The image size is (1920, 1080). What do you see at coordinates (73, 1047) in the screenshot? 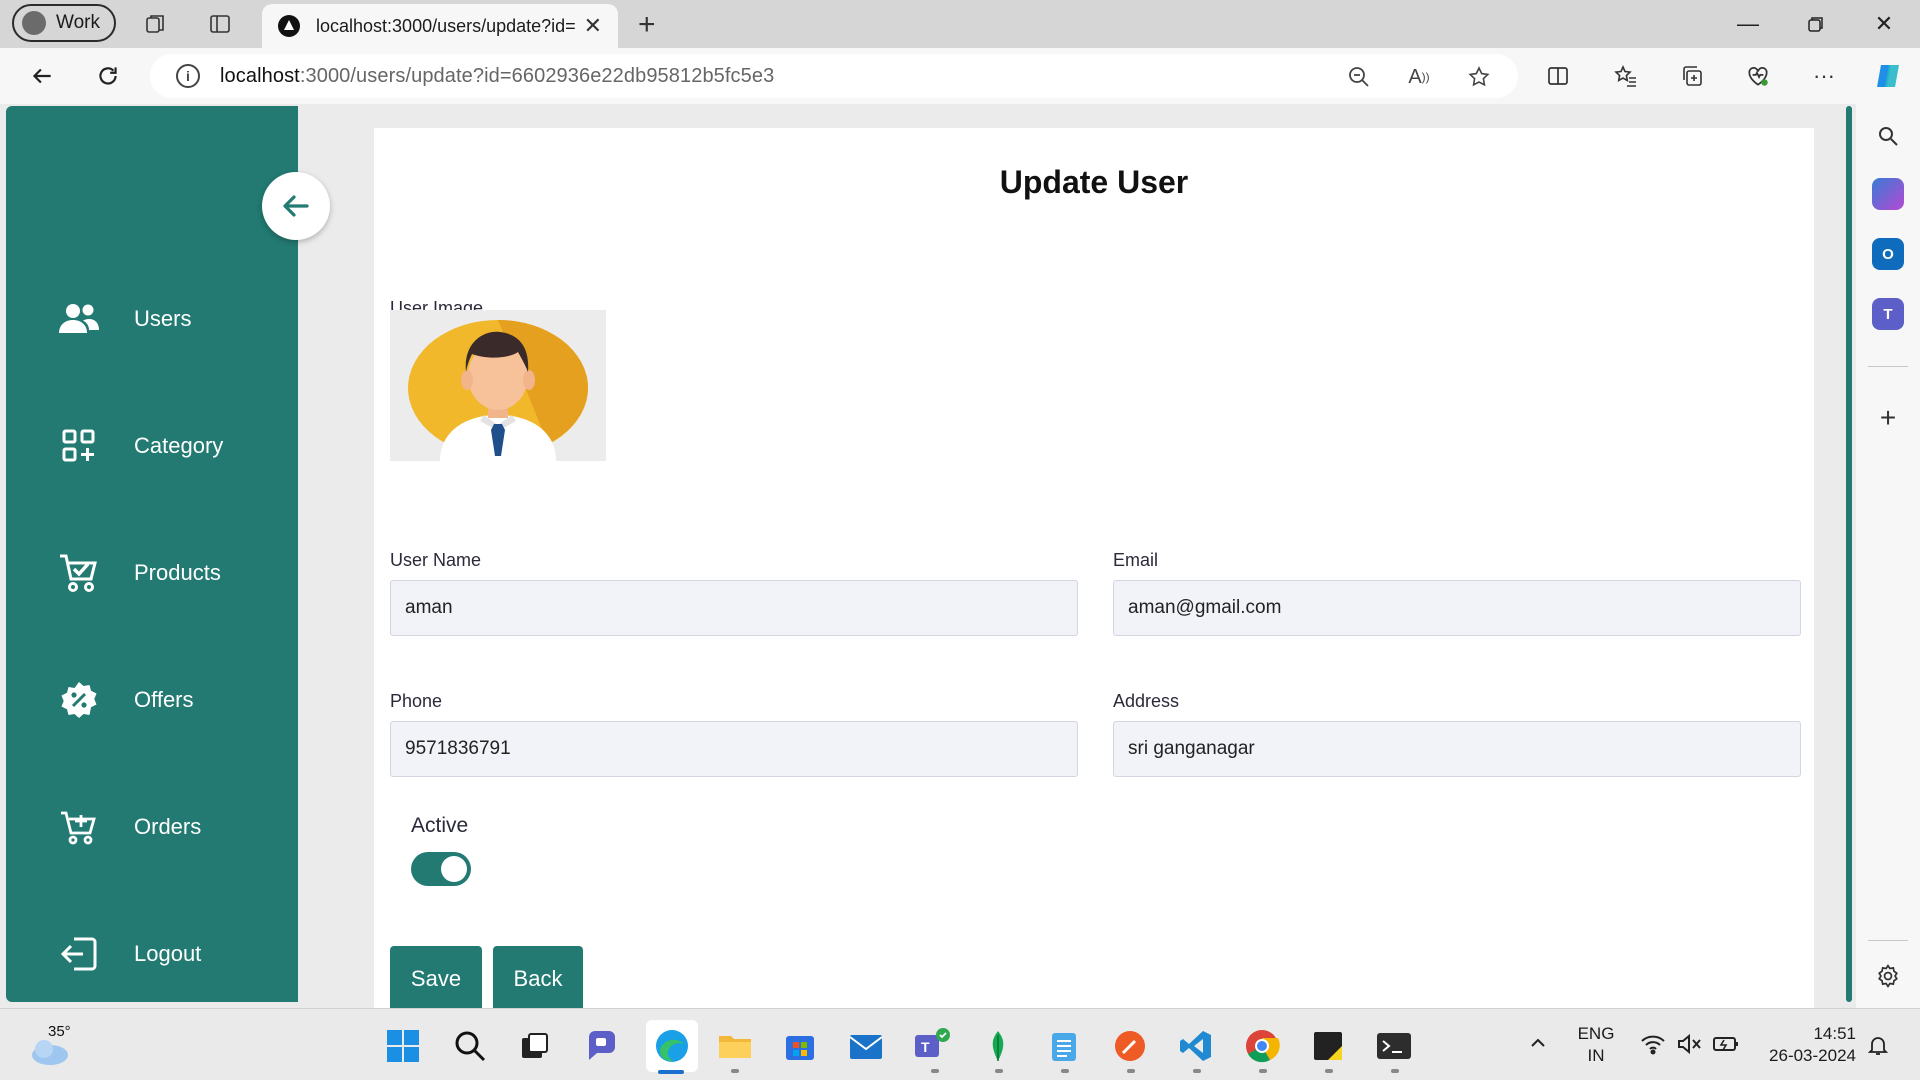
I see `weather-widget: 35°` at bounding box center [73, 1047].